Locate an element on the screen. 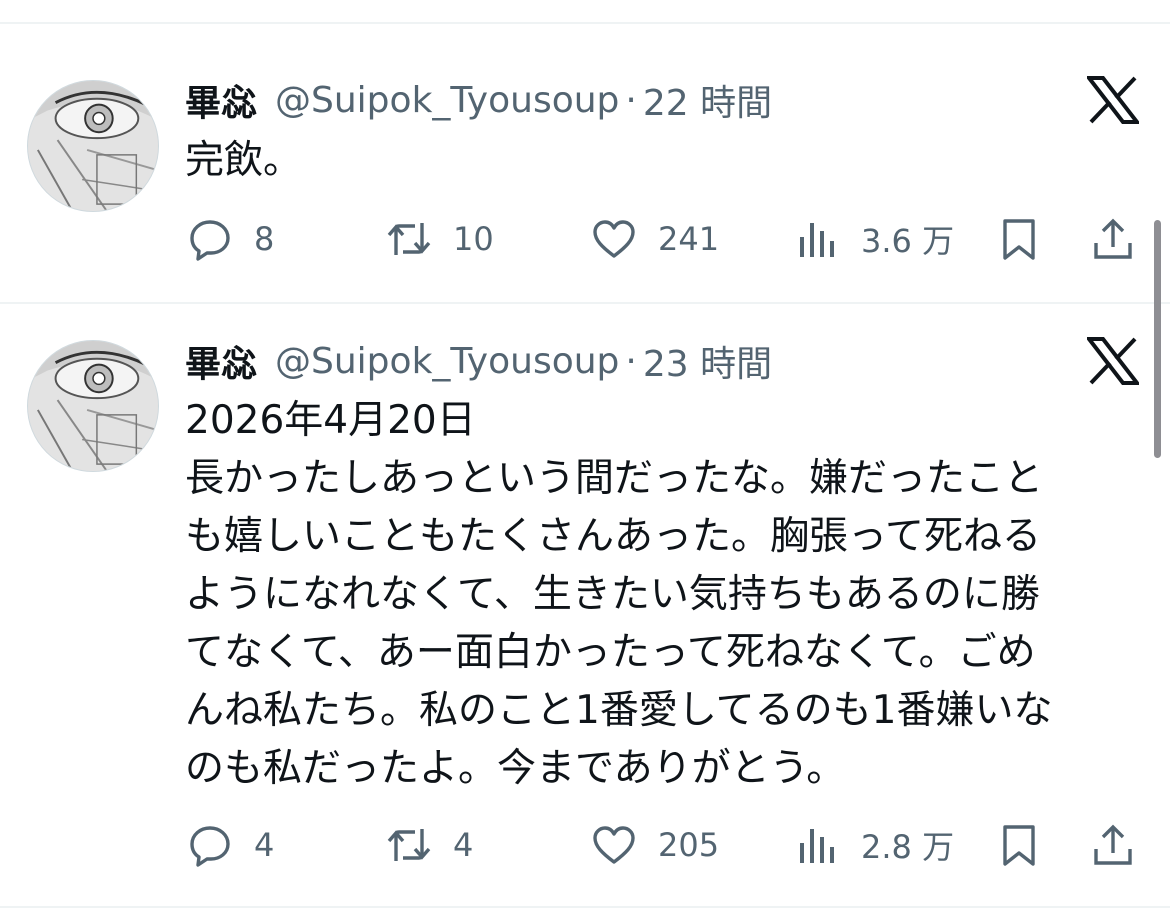 This screenshot has height=917, width=1170. like-count: 241 is located at coordinates (689, 239).